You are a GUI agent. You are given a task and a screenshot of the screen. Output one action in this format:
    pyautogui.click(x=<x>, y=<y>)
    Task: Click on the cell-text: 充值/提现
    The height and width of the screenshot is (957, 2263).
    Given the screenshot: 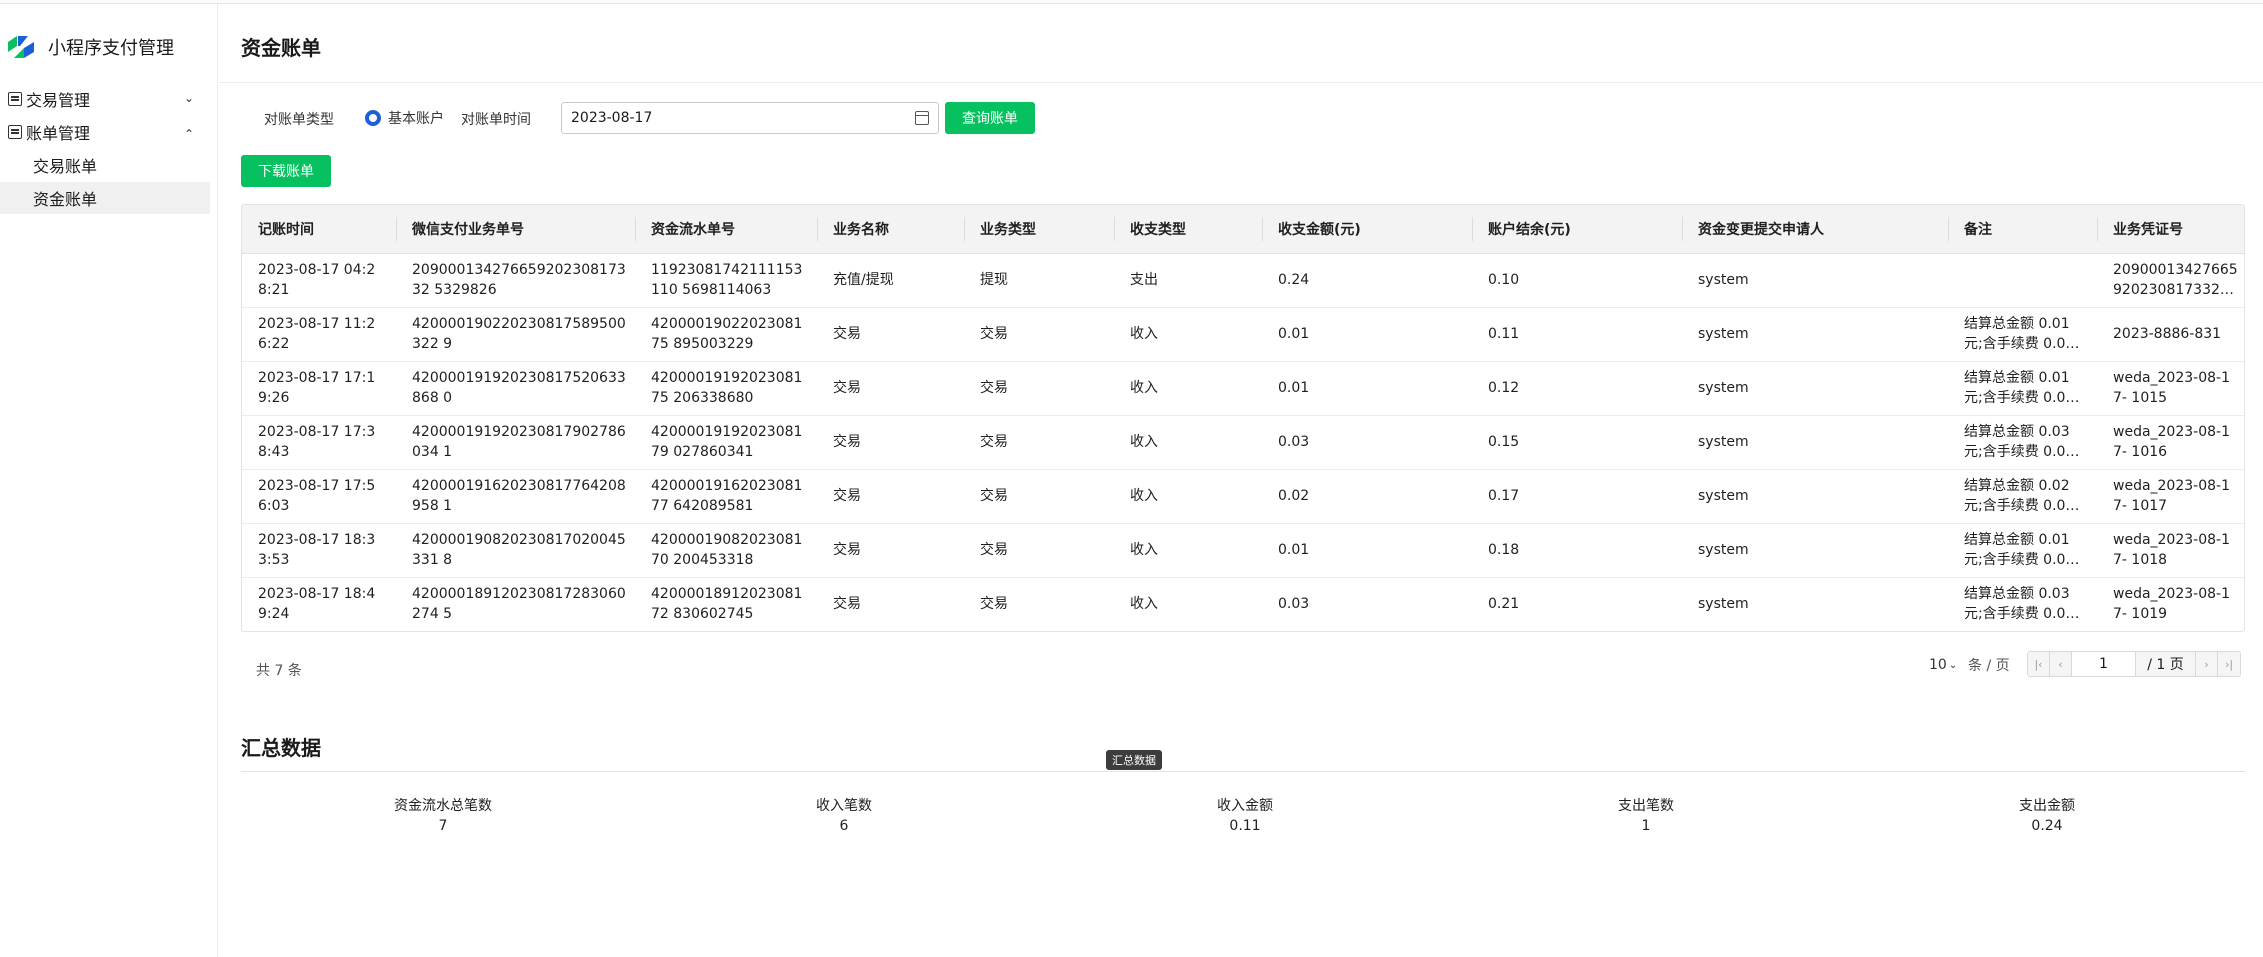 What is the action you would take?
    pyautogui.click(x=863, y=280)
    